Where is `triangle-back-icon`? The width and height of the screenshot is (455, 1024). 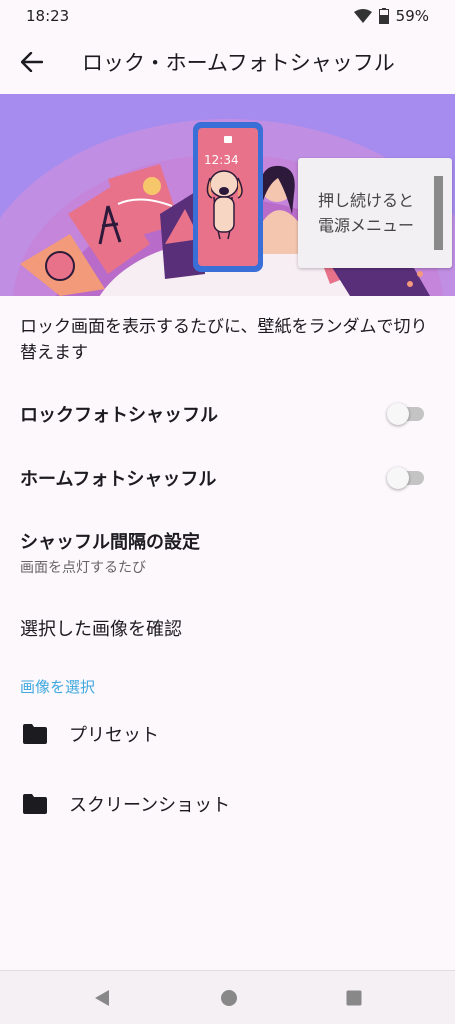 triangle-back-icon is located at coordinates (102, 998).